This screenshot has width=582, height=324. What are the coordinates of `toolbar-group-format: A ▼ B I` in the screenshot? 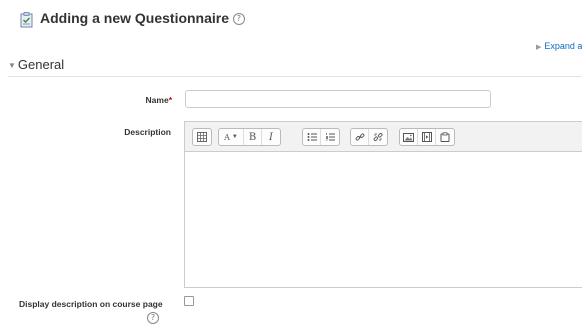 It's located at (249, 137).